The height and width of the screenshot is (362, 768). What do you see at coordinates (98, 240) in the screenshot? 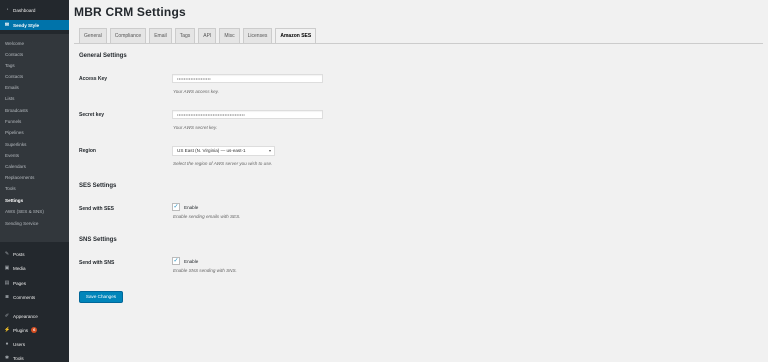
I see `sns-settings-heading: SNS Settings` at bounding box center [98, 240].